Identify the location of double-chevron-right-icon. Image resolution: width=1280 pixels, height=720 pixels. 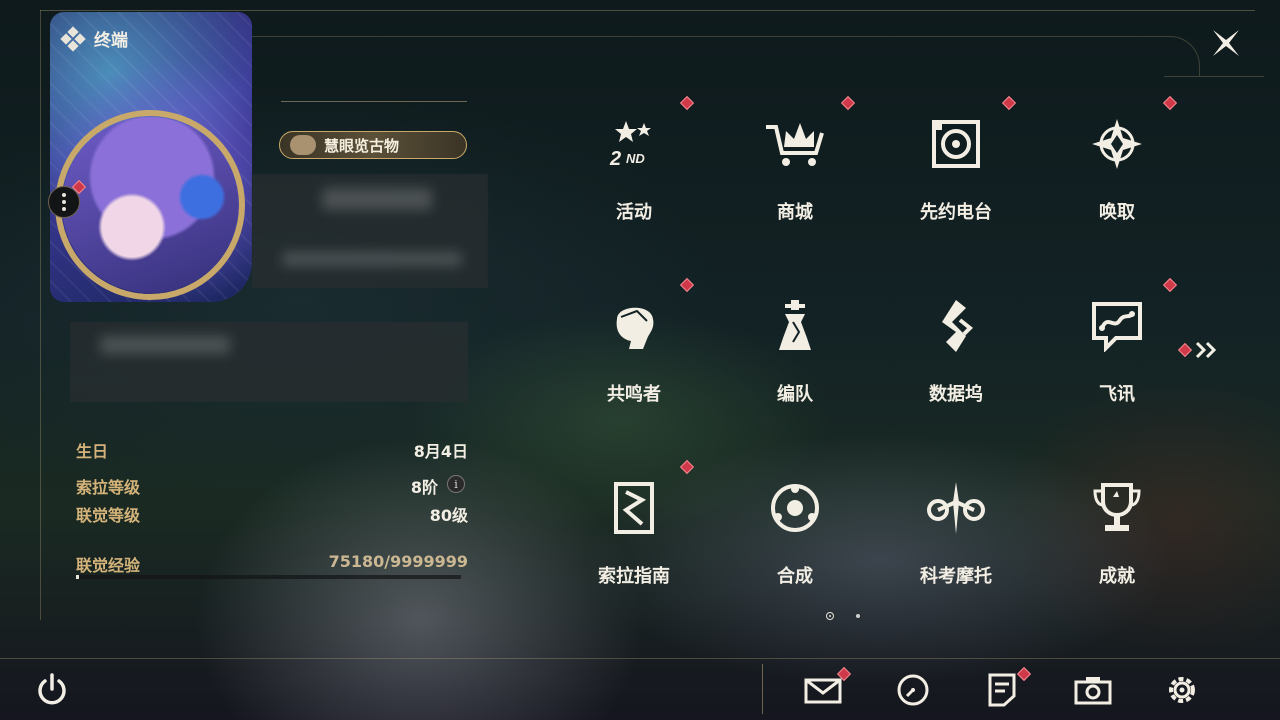
(1206, 350).